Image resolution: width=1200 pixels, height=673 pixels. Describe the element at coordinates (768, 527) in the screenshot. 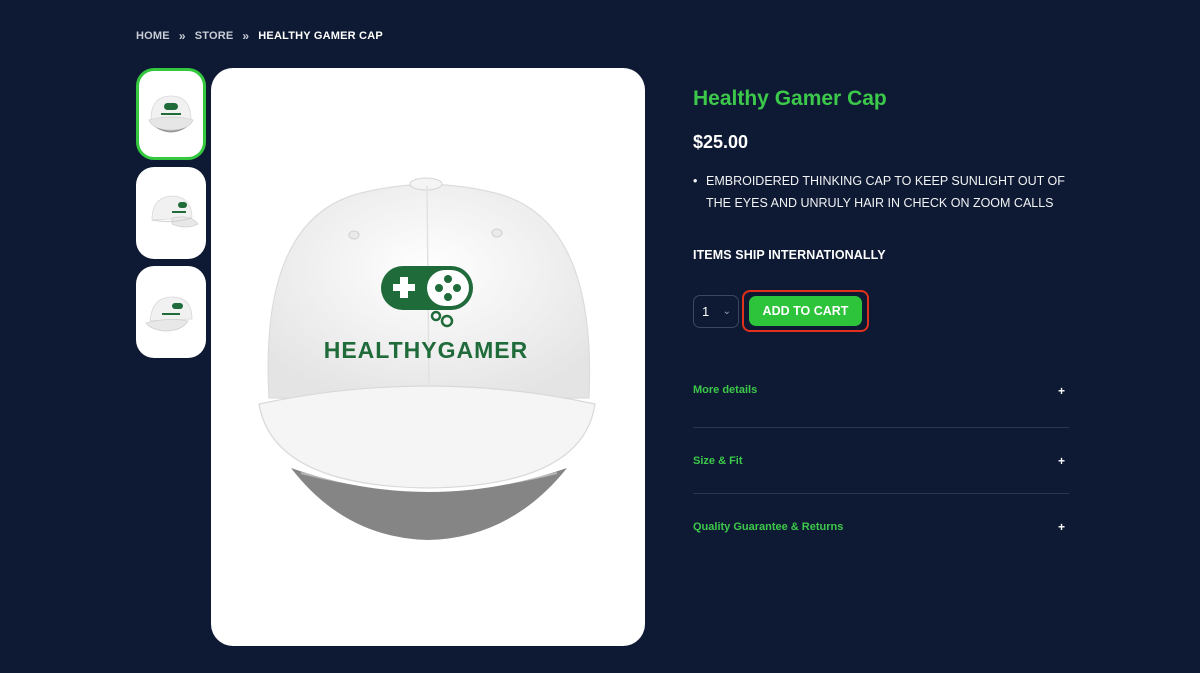

I see `accordion-label: Quality Guarantee & Returns` at that location.